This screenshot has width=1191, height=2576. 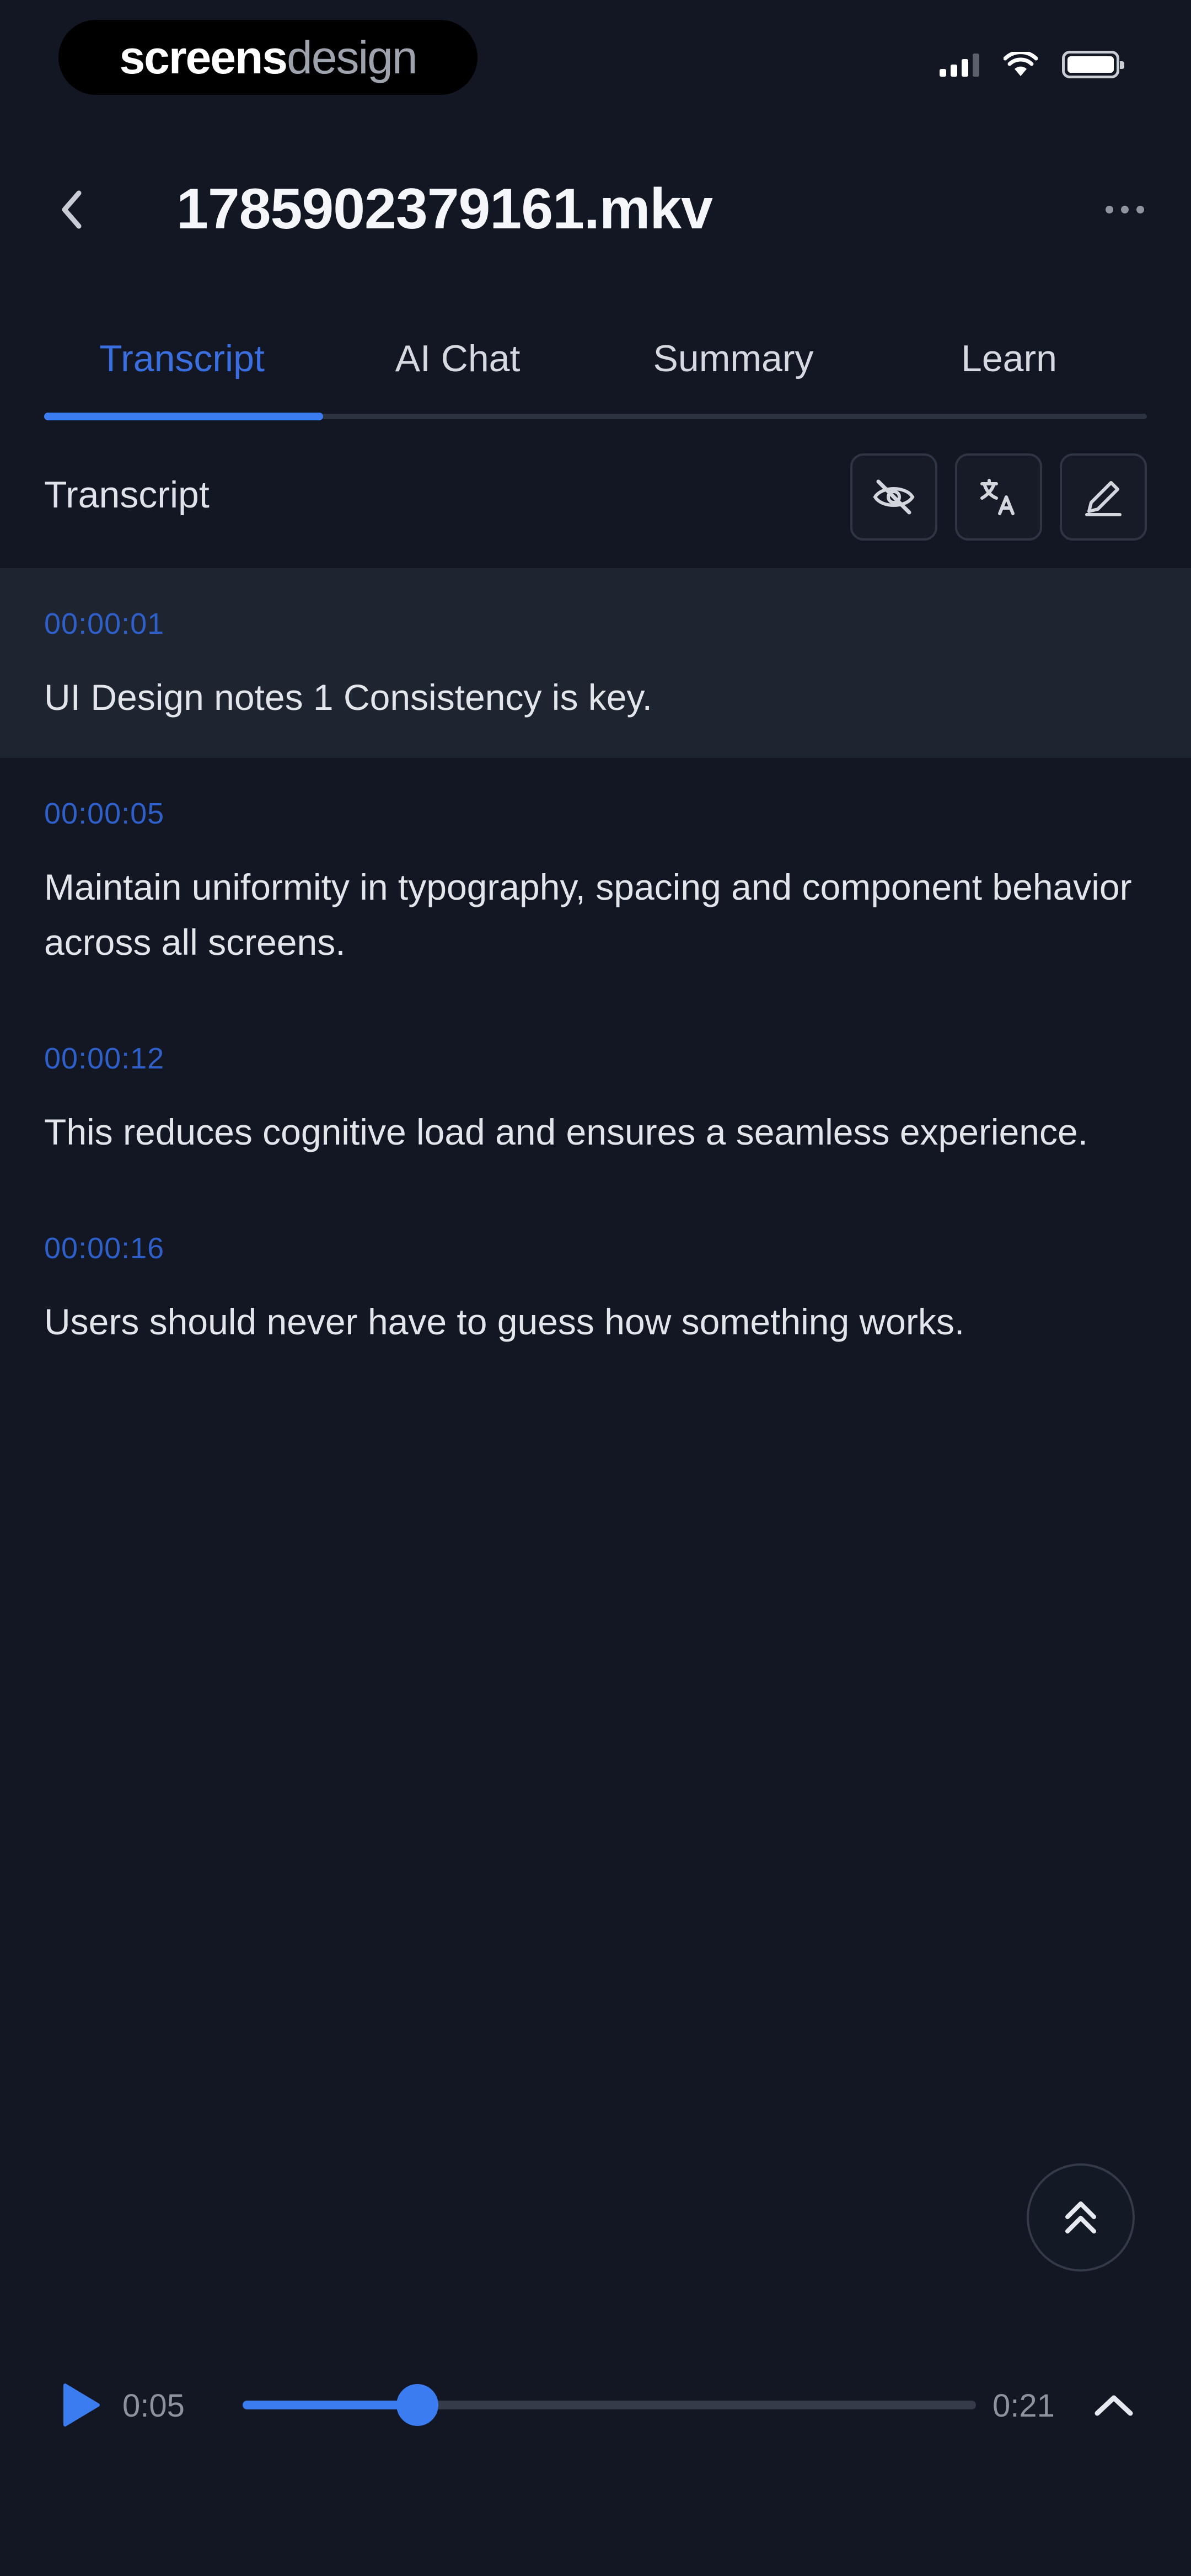 I want to click on transcript-toolbar: Transcript, so click(x=595, y=496).